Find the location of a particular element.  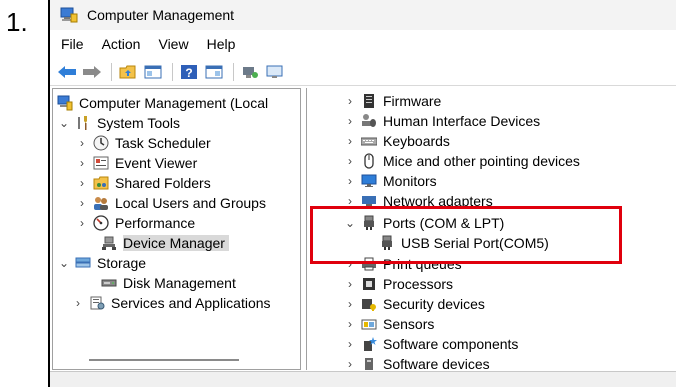

tree-item-task-scheduler: › Task Scheduler is located at coordinates (143, 143).